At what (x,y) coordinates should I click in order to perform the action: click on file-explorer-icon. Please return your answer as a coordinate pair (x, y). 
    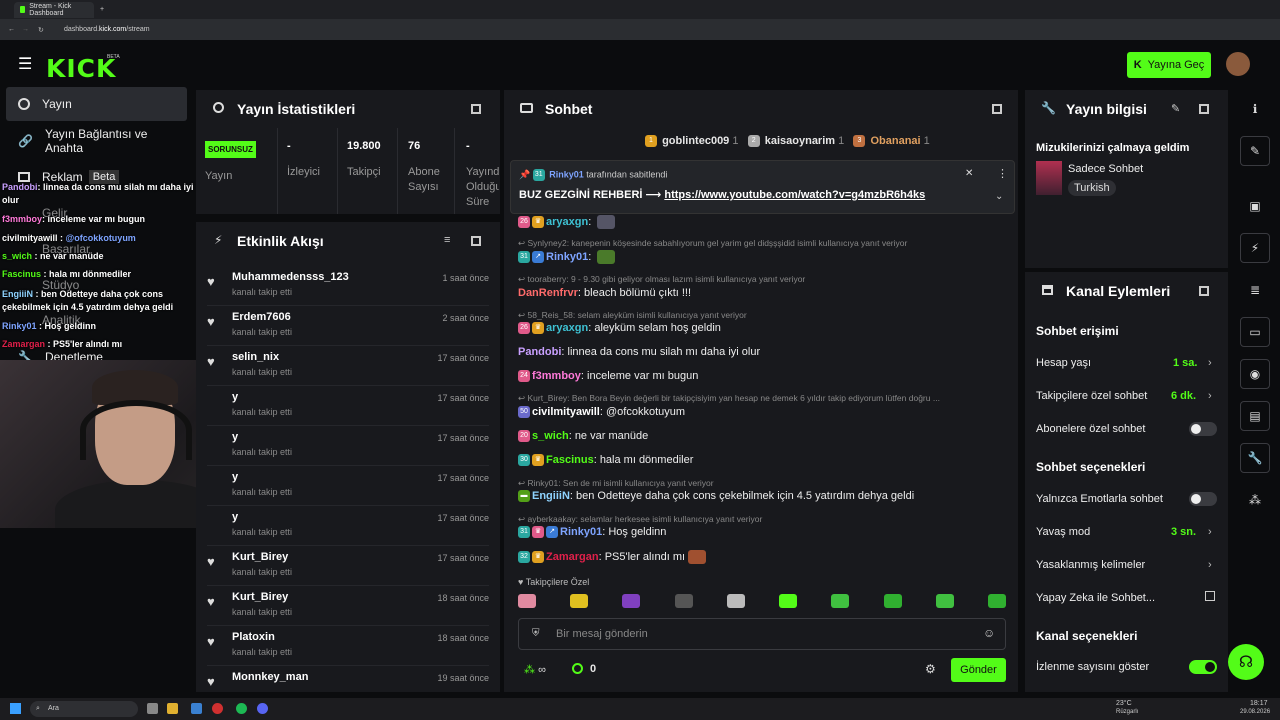
    Looking at the image, I should click on (172, 708).